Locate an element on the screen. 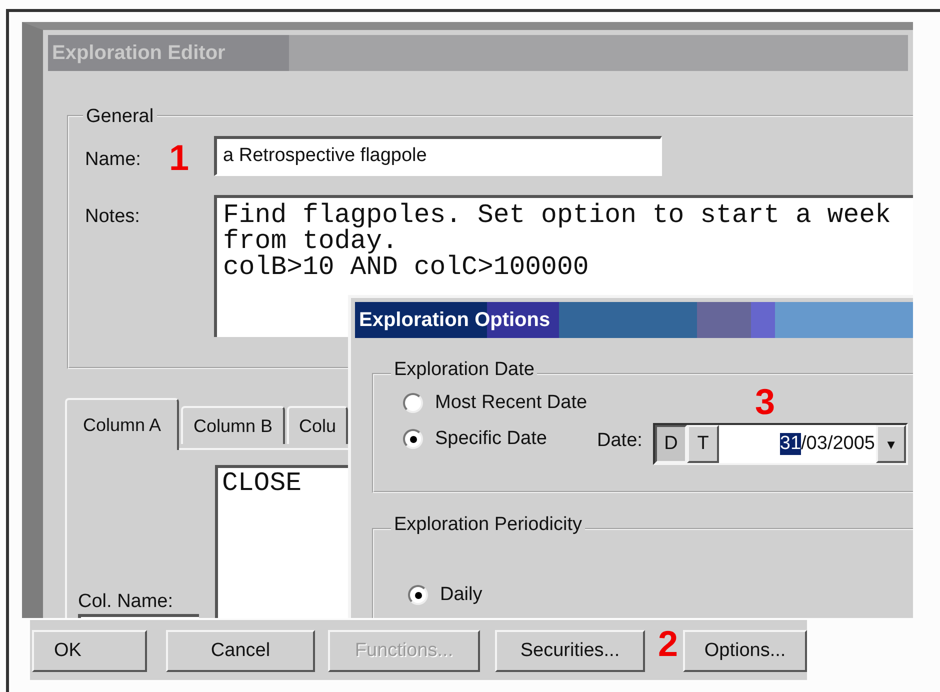  formula-text: CLOSE is located at coordinates (262, 483).